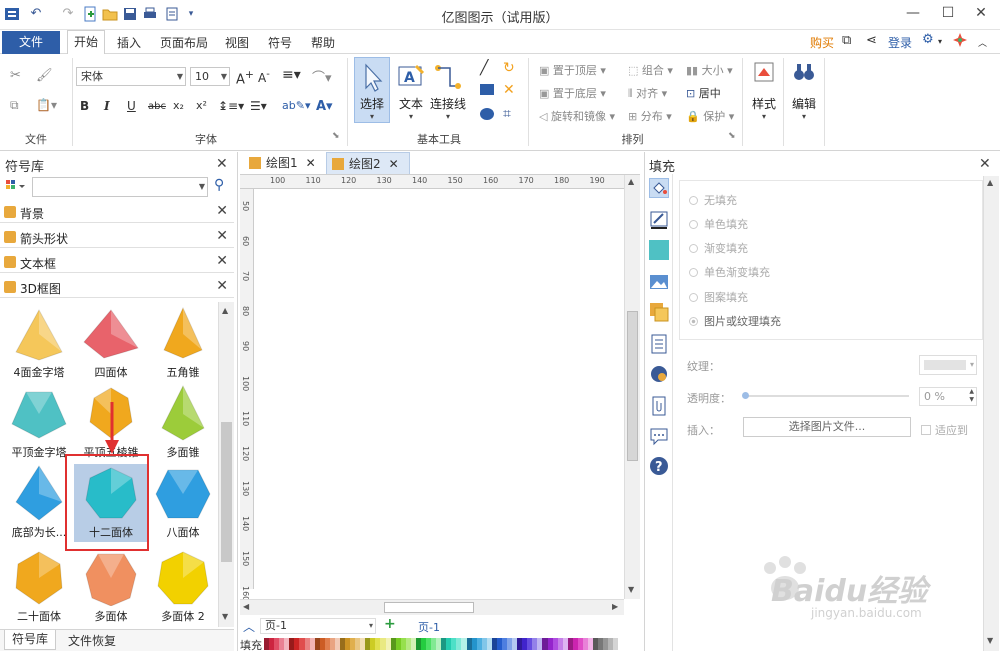  What do you see at coordinates (822, 42) in the screenshot?
I see `buy-link: 购买` at bounding box center [822, 42].